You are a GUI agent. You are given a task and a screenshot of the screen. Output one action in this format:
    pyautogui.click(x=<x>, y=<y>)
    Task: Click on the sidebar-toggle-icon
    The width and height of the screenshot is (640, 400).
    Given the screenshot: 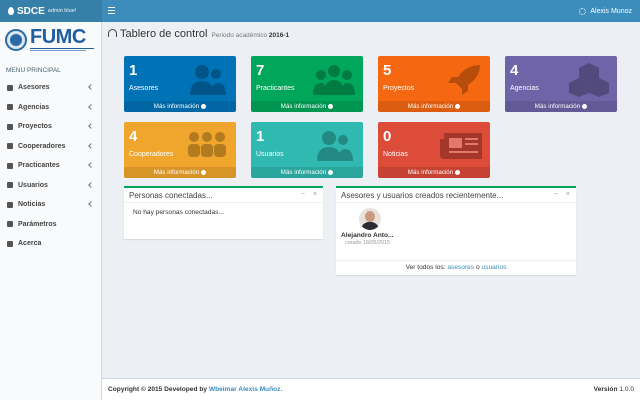 What is the action you would take?
    pyautogui.click(x=111, y=10)
    